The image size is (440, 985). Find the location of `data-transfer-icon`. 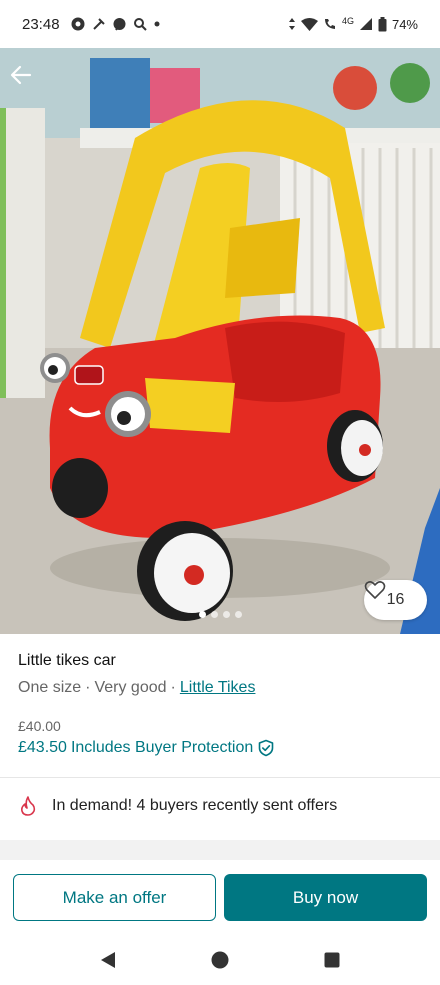

data-transfer-icon is located at coordinates (291, 24).